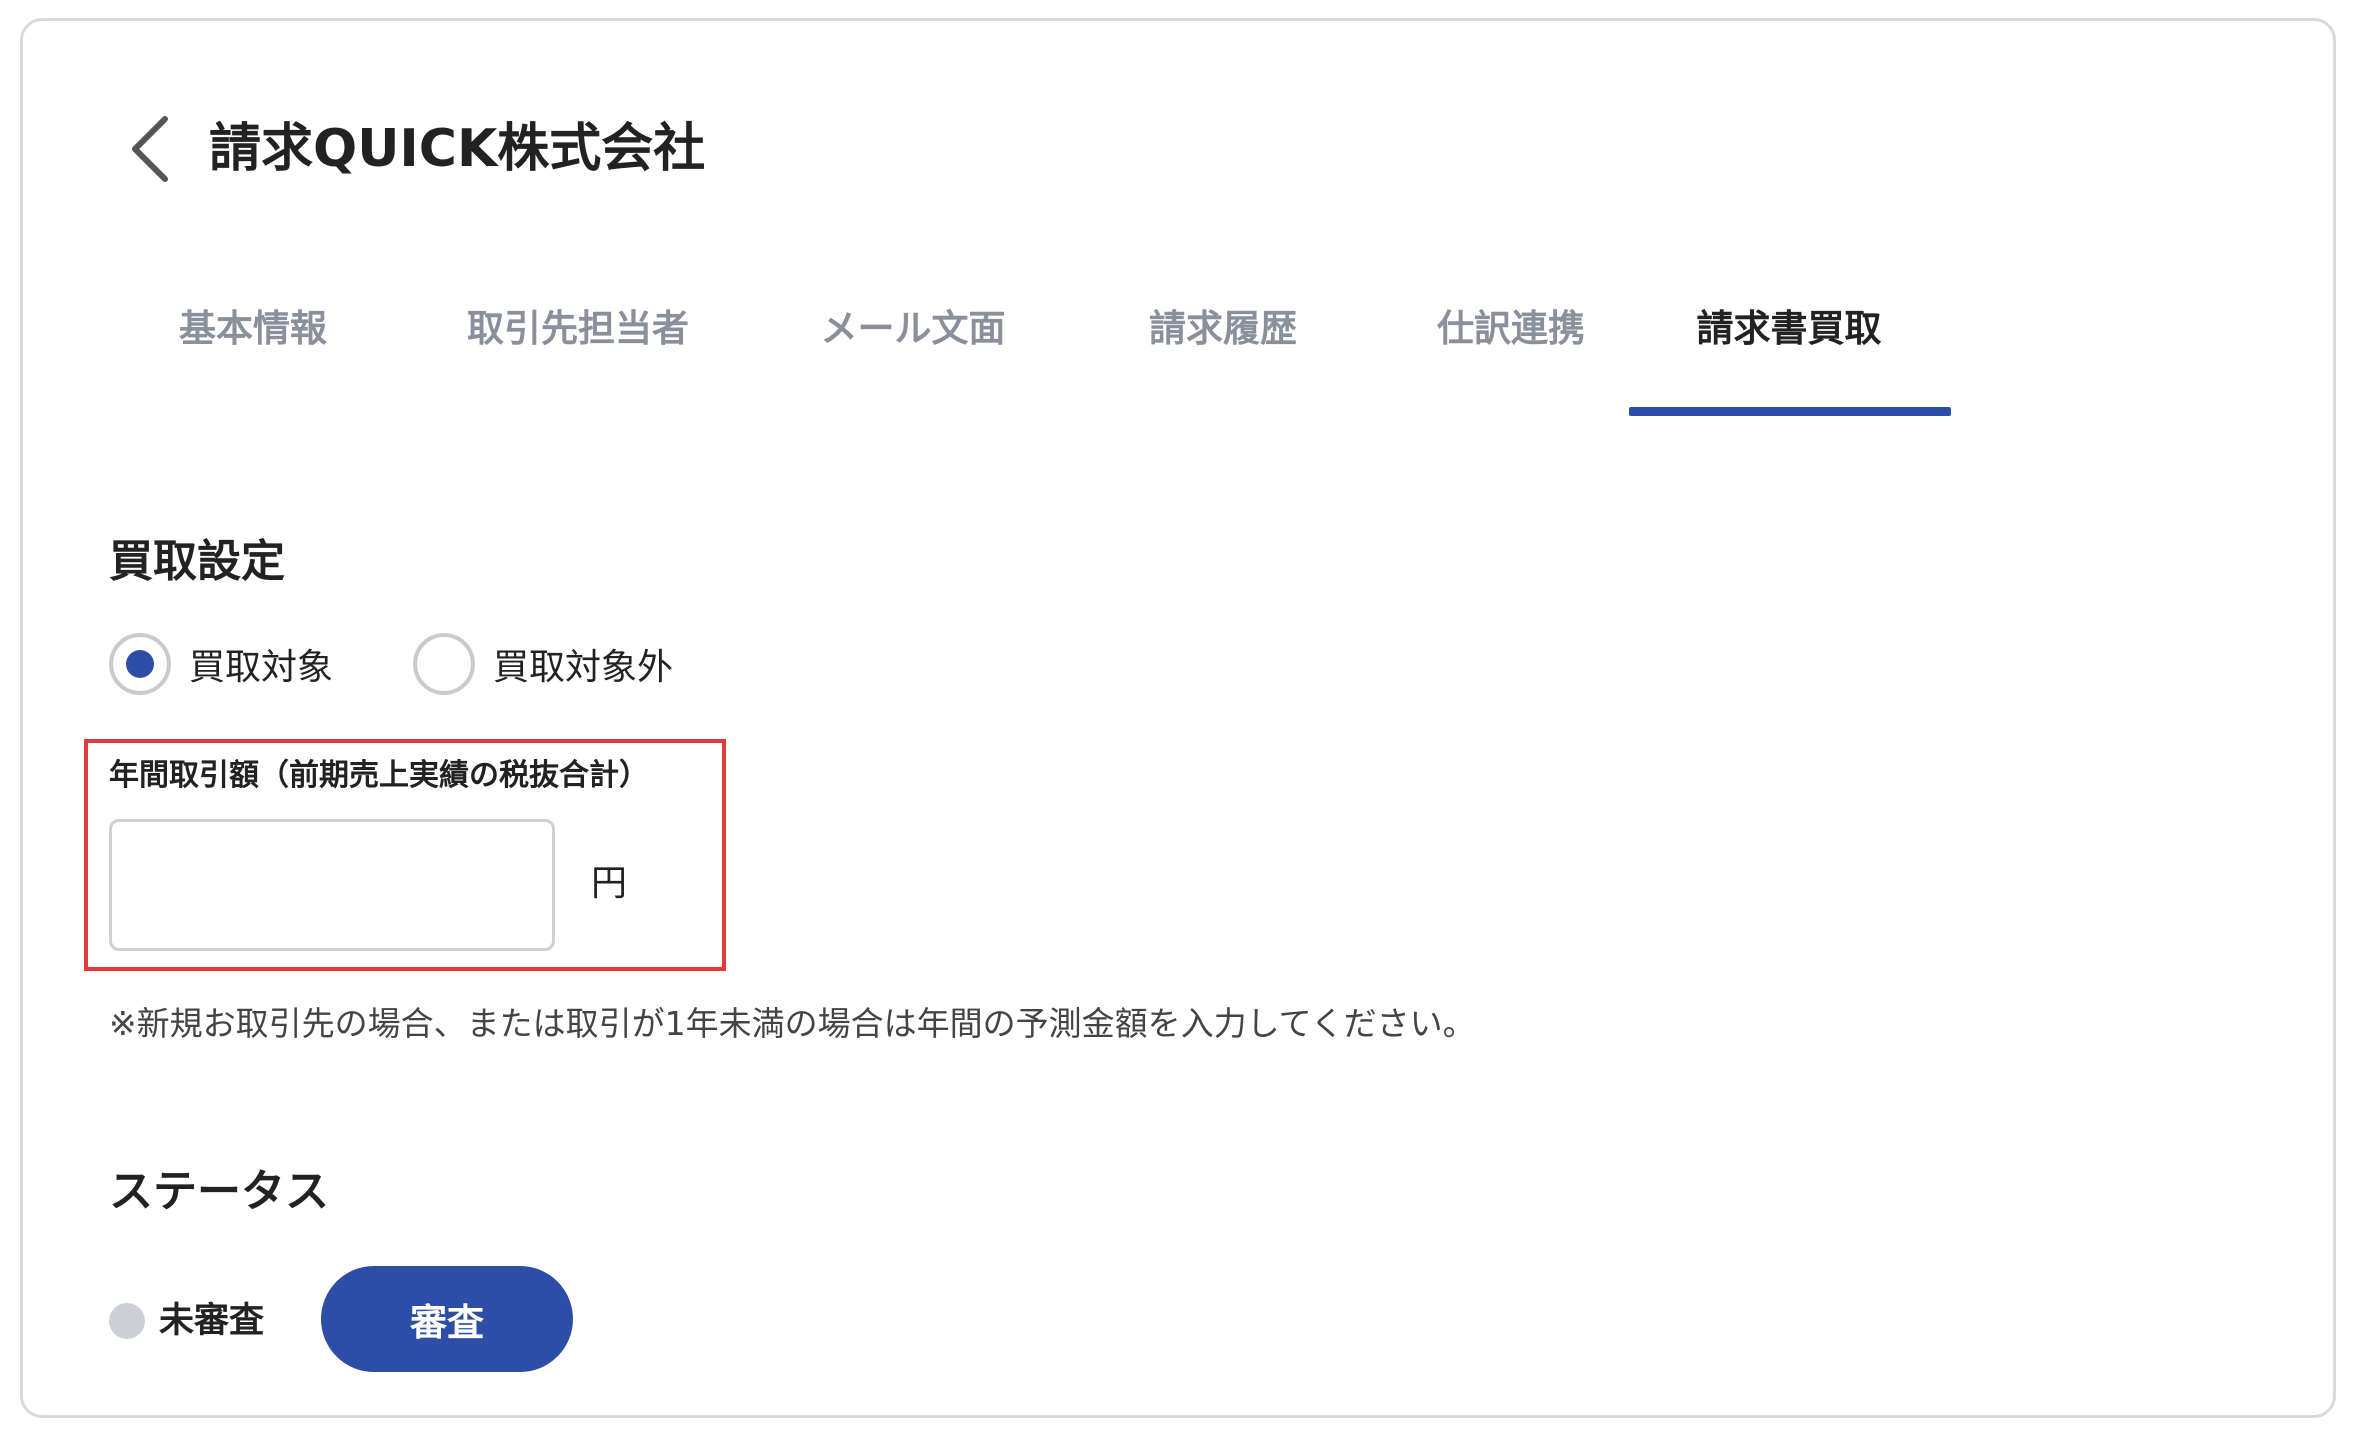  What do you see at coordinates (197, 561) in the screenshot?
I see `purchase-settings-heading: 買取設定` at bounding box center [197, 561].